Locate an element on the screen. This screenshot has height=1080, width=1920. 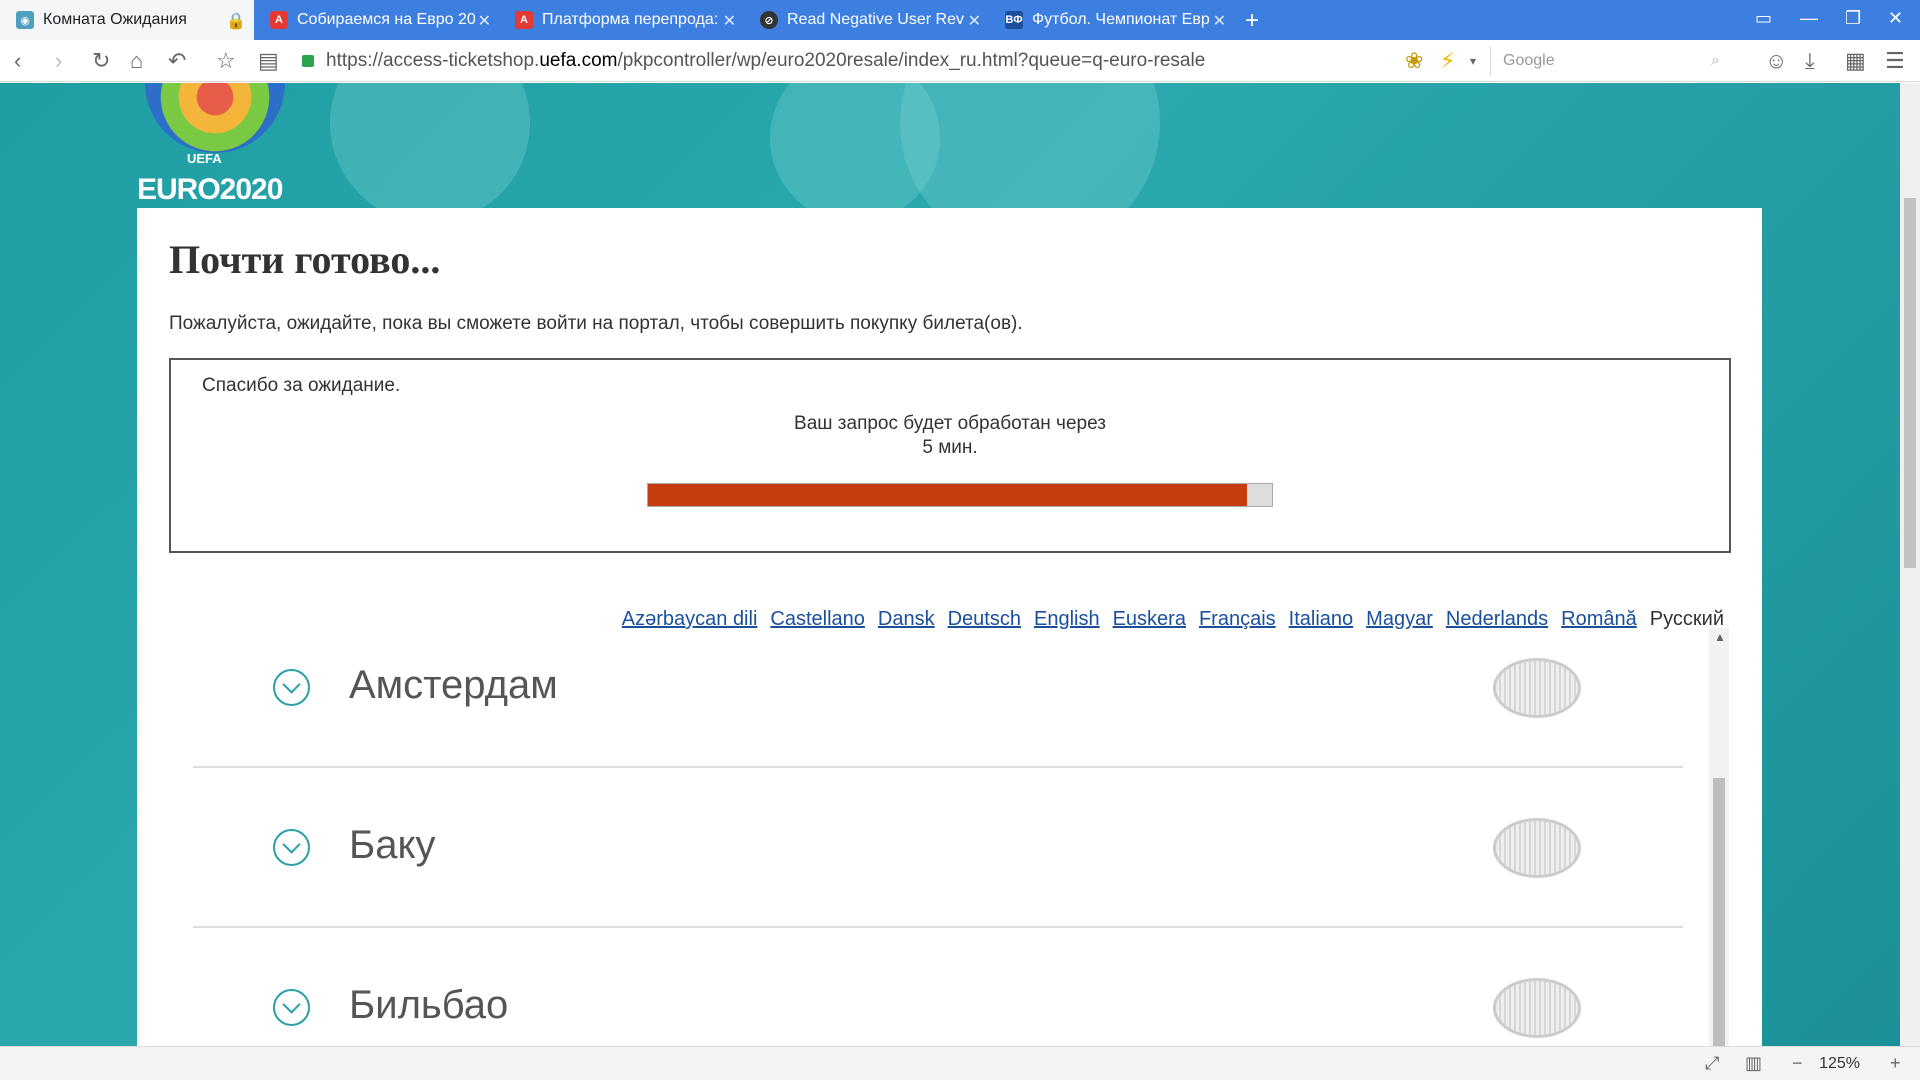
ball-icon: ⊘ is located at coordinates (769, 20).